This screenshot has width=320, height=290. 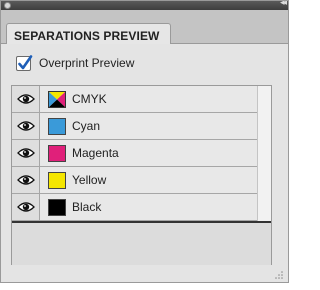 I want to click on tab-label: SEPARATIONS PREVIEW, so click(x=87, y=36).